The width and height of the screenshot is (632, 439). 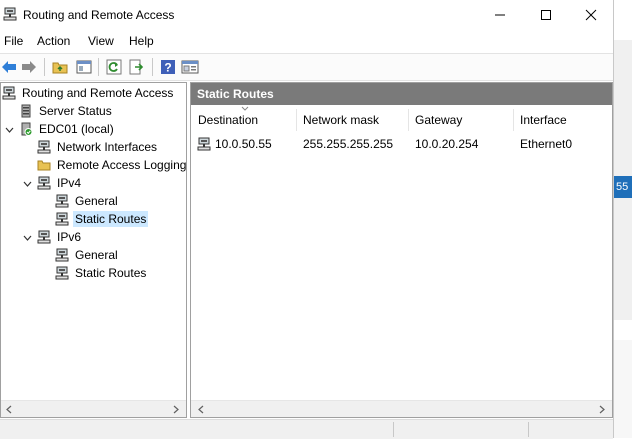 What do you see at coordinates (26, 111) in the screenshot?
I see `server-status-icon` at bounding box center [26, 111].